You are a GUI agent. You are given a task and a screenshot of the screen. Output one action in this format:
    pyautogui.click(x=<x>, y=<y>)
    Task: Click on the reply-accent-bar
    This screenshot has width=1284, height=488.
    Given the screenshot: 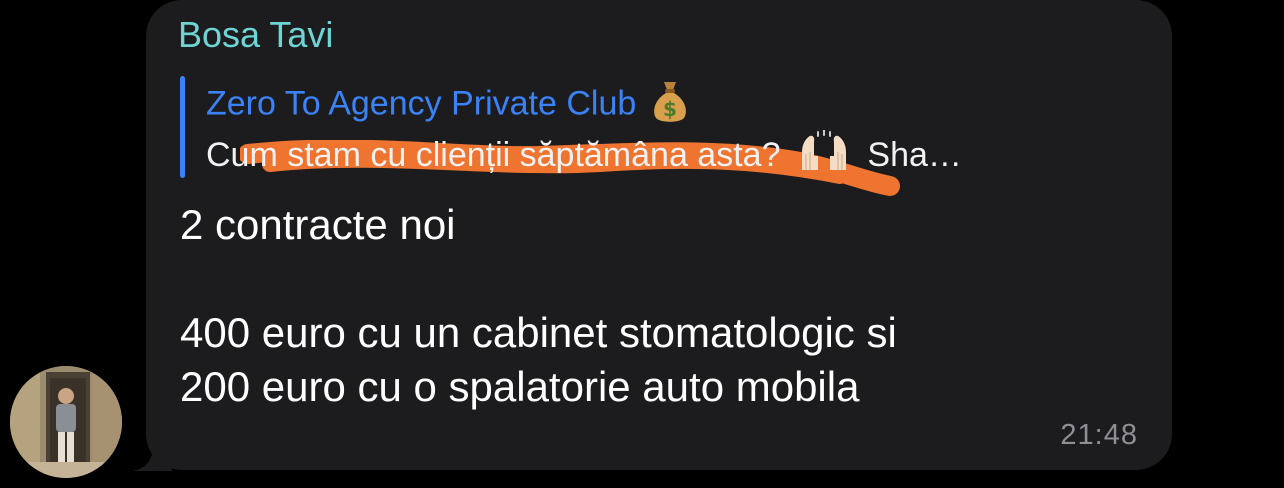 What is the action you would take?
    pyautogui.click(x=182, y=127)
    